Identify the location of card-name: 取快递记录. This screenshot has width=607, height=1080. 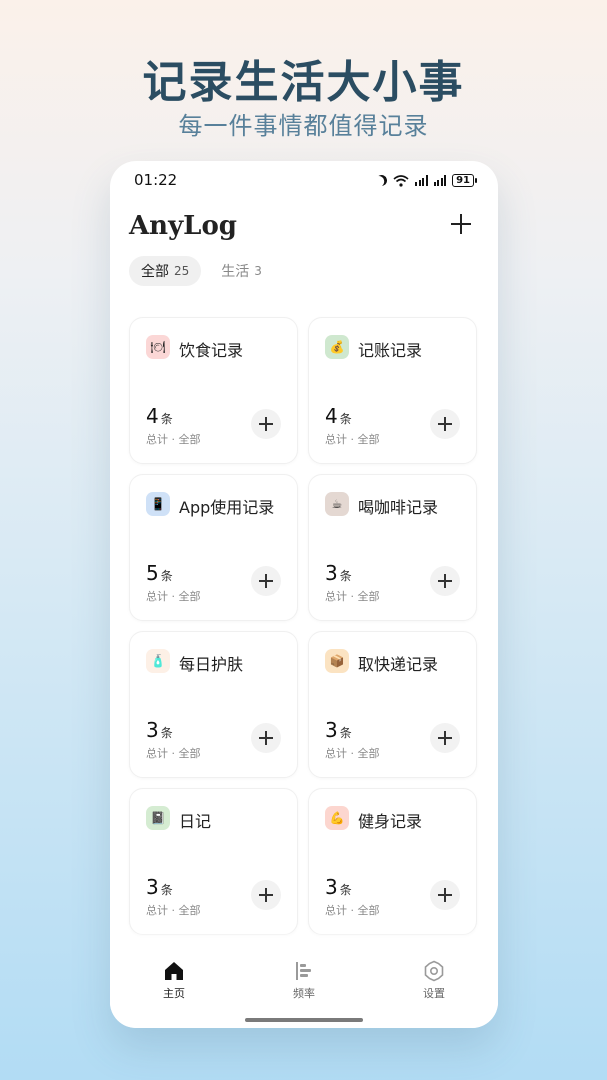
(398, 664).